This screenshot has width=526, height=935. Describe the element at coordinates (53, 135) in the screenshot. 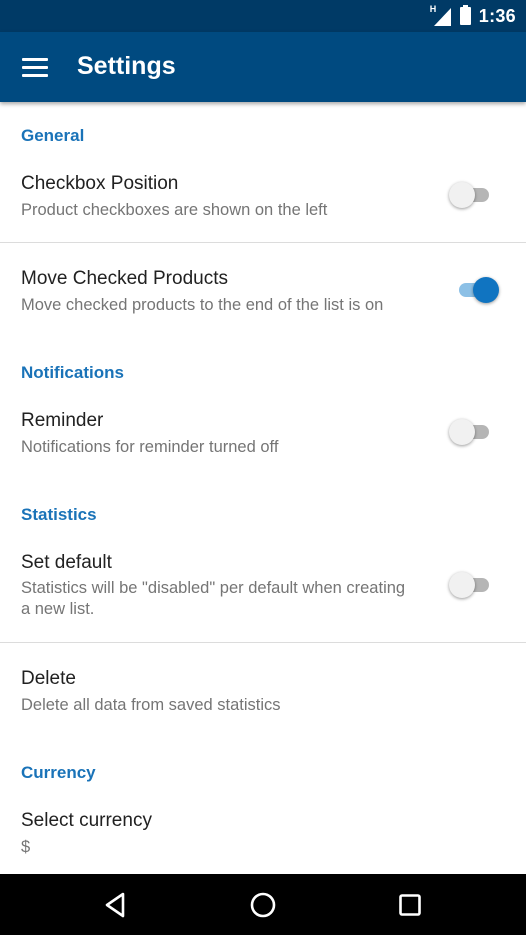

I see `section-header-general: General` at that location.